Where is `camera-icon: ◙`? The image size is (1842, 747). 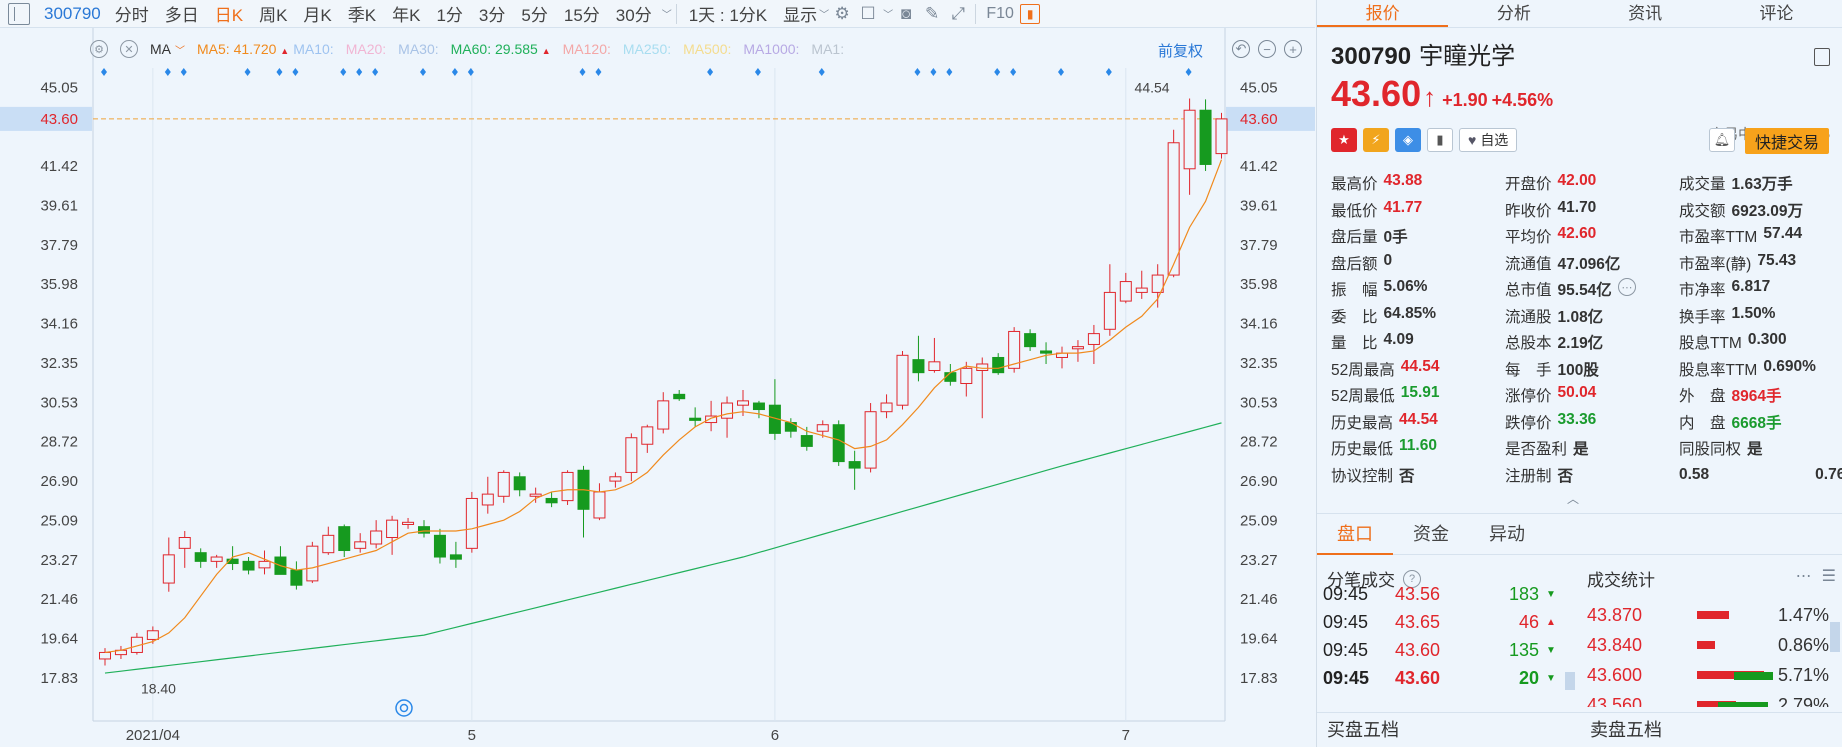
camera-icon: ◙ is located at coordinates (906, 14).